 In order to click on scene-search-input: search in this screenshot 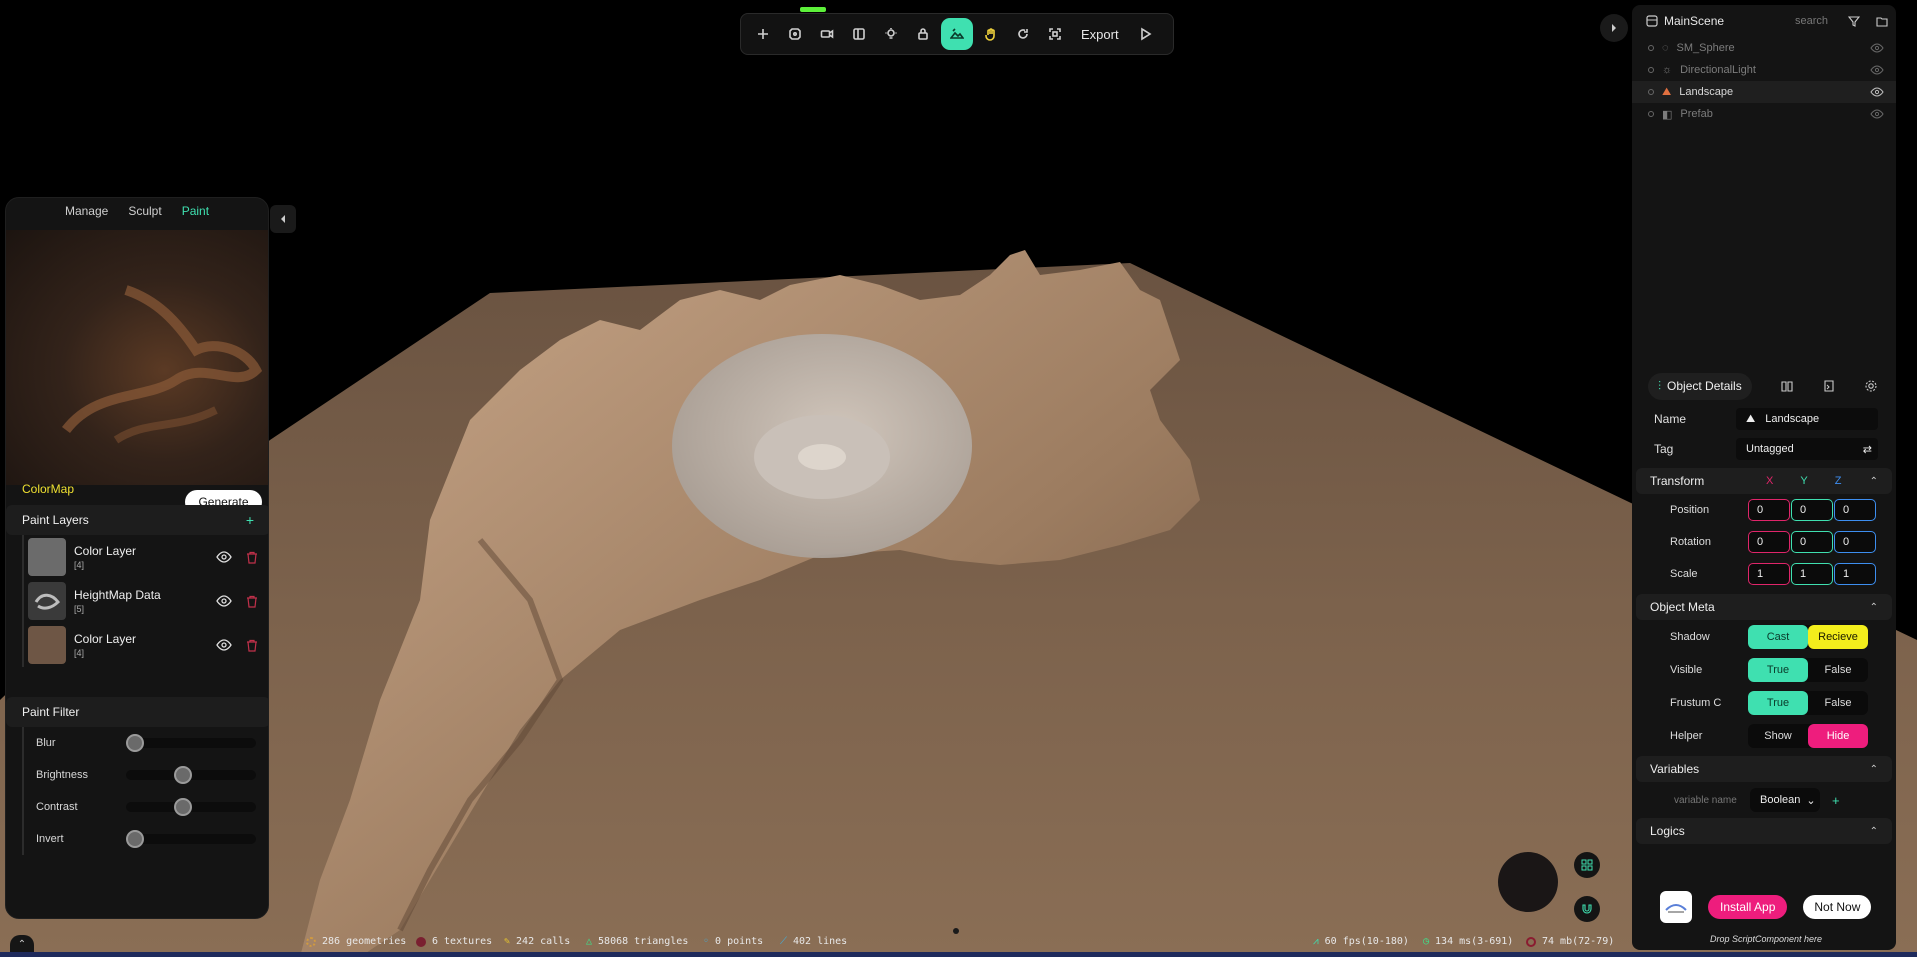, I will do `click(1811, 21)`.